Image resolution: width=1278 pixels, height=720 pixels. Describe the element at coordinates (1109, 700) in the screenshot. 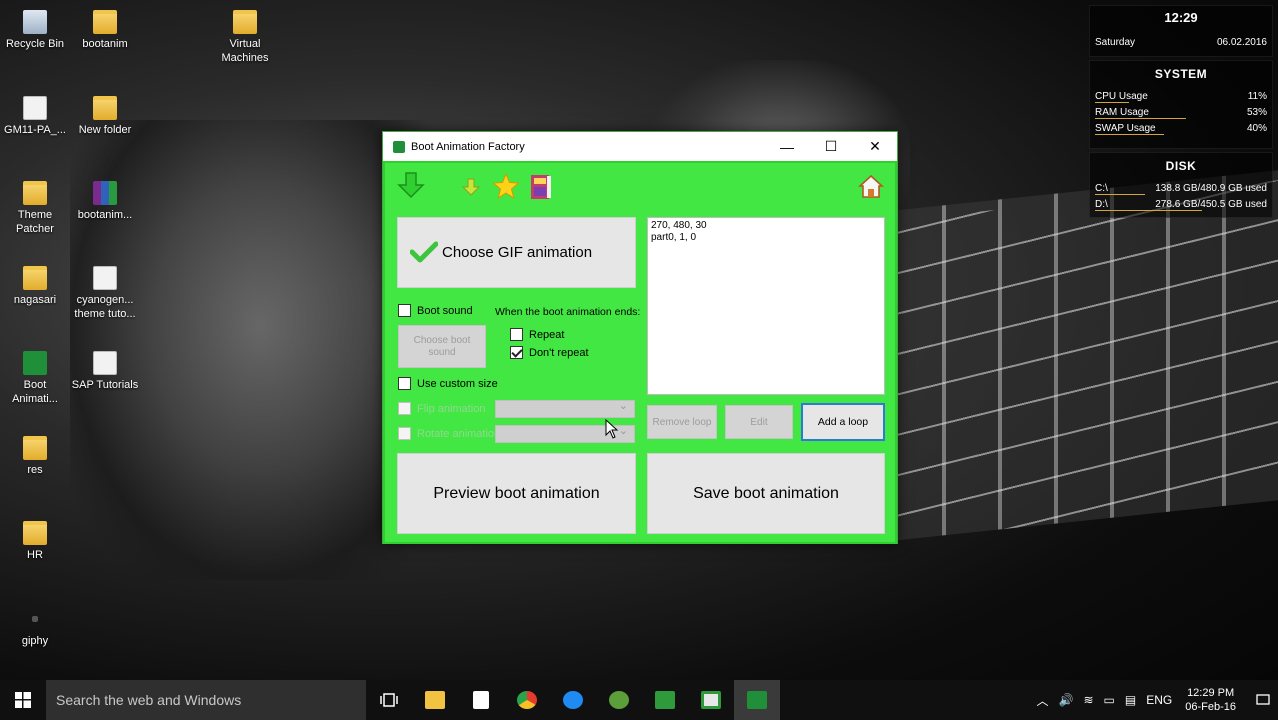

I see `battery-icon: ▭` at that location.